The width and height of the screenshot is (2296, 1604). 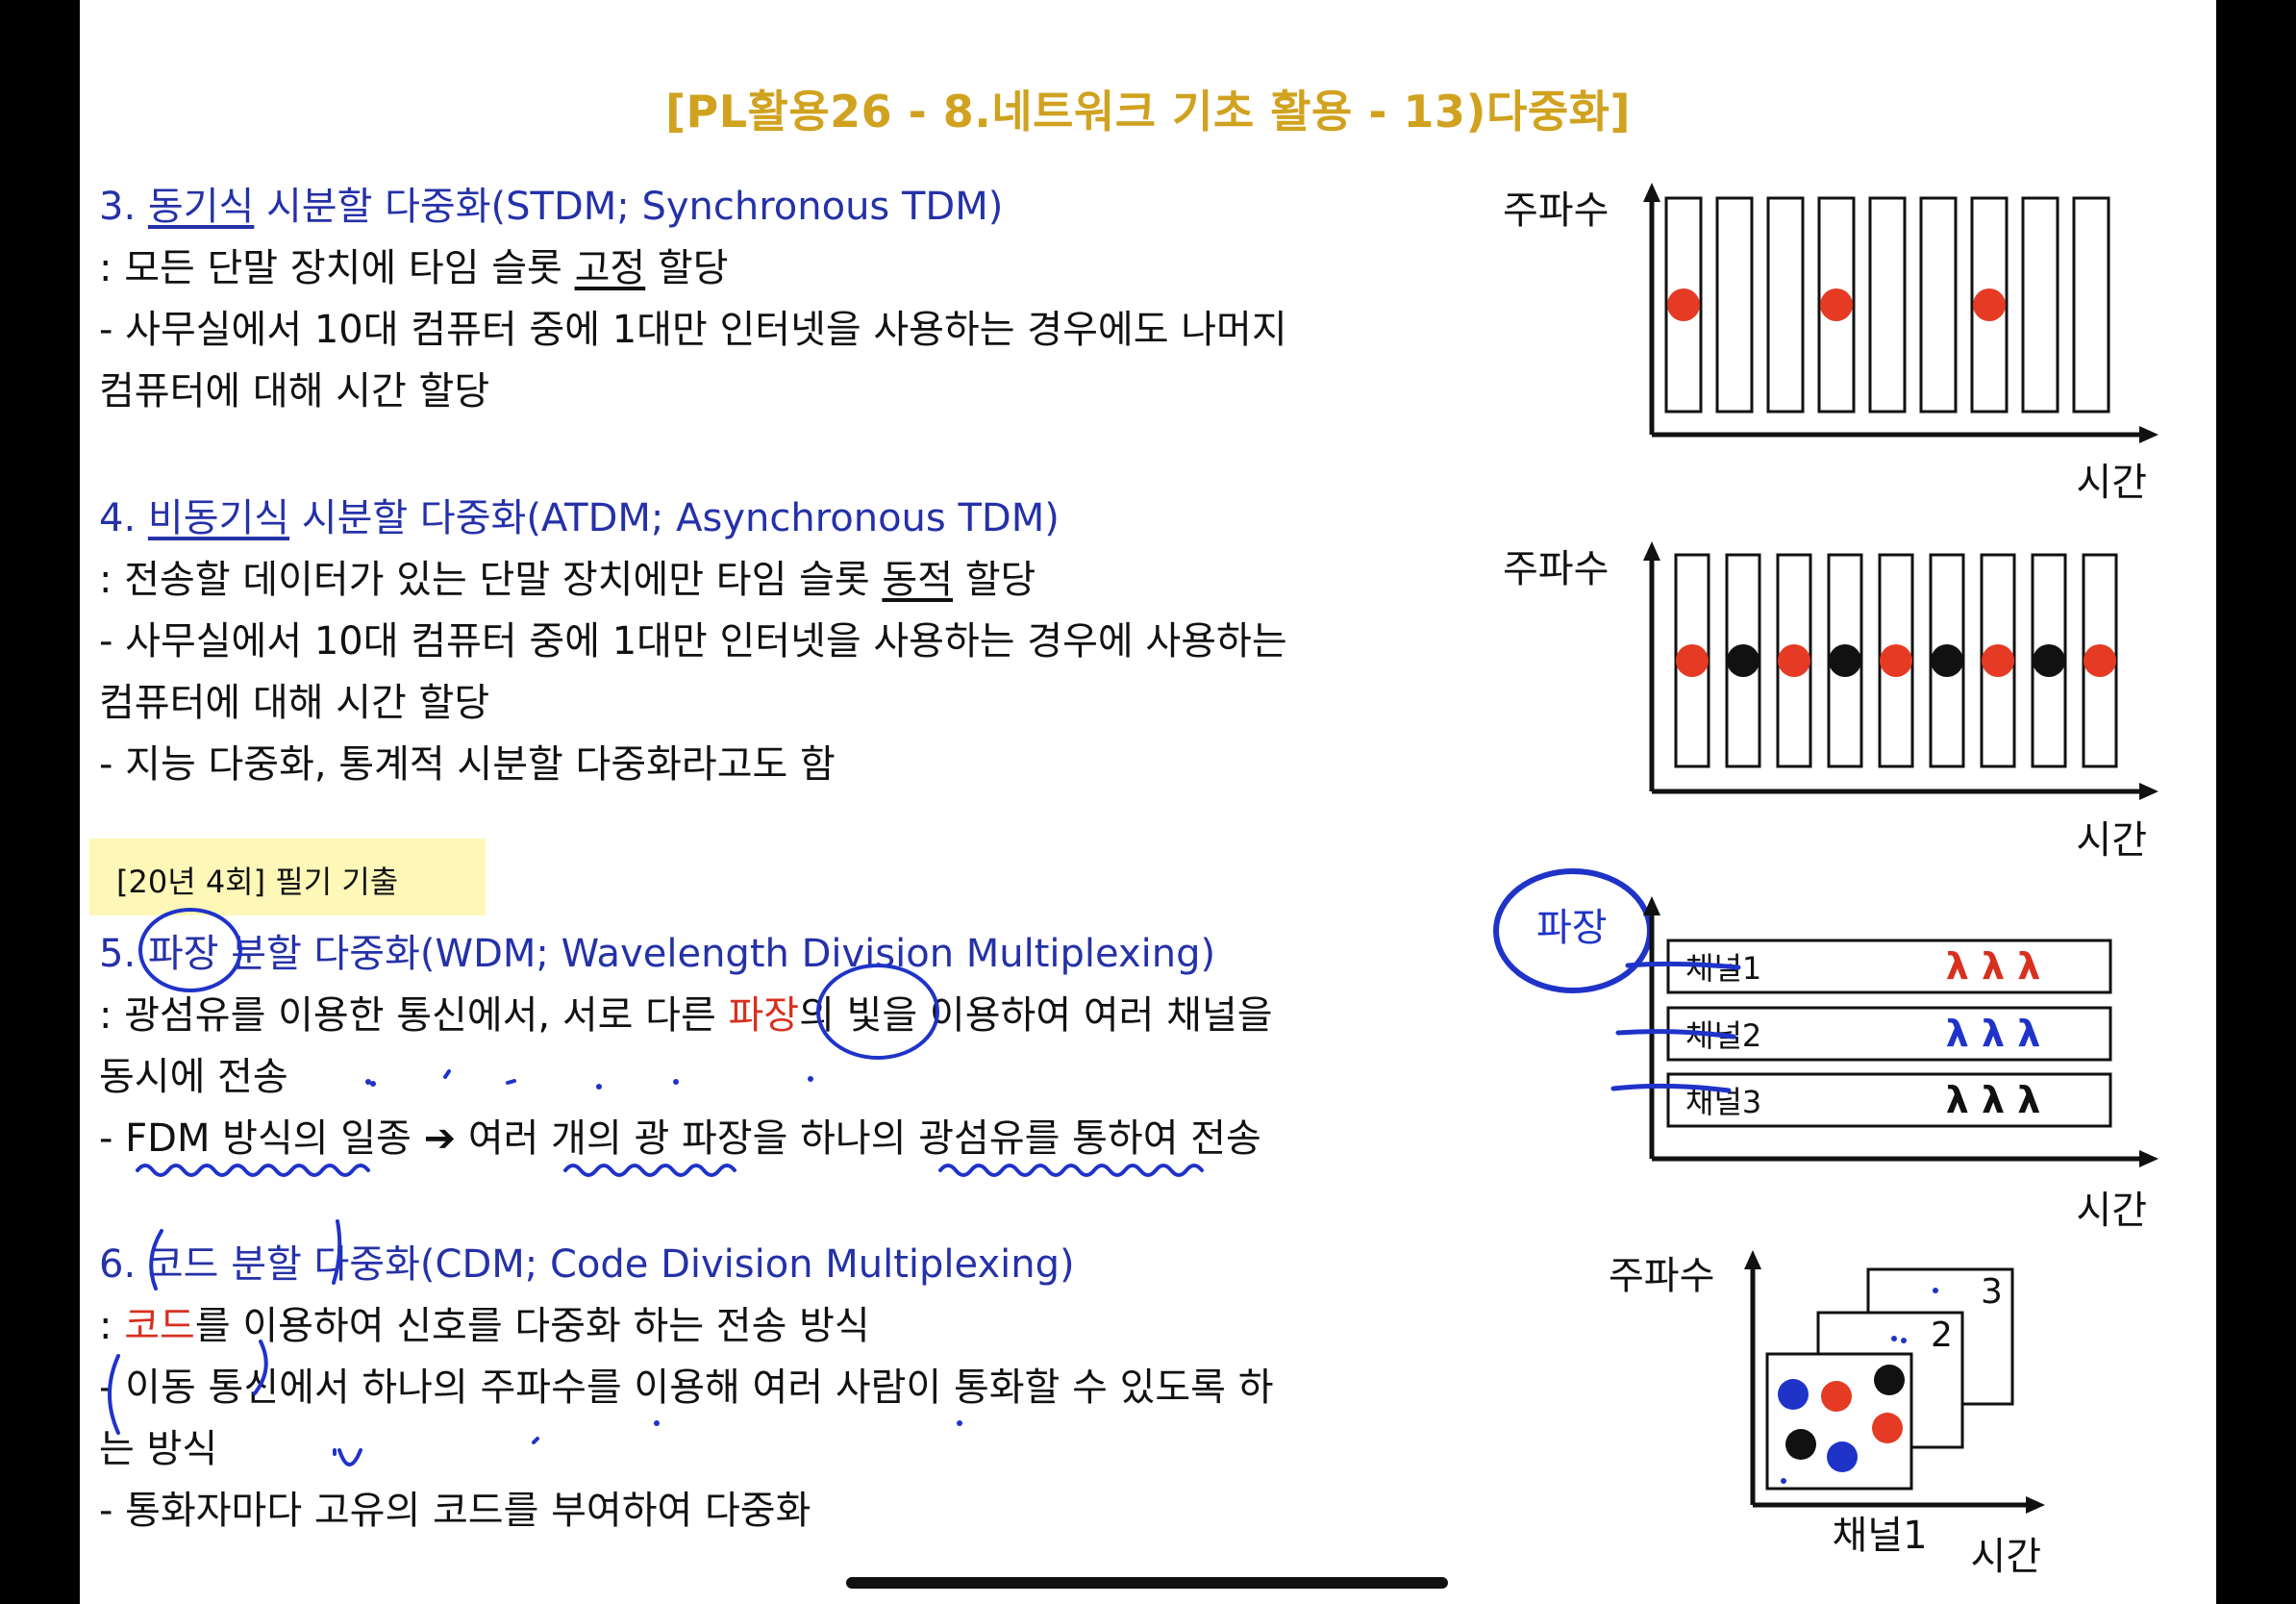 I want to click on cdm-freq-label: 주파수, so click(x=1661, y=1276).